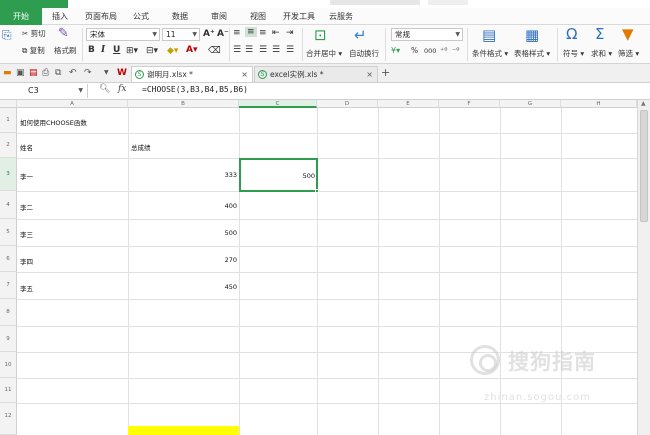  Describe the element at coordinates (8, 174) in the screenshot. I see `row-header-3: 3` at that location.